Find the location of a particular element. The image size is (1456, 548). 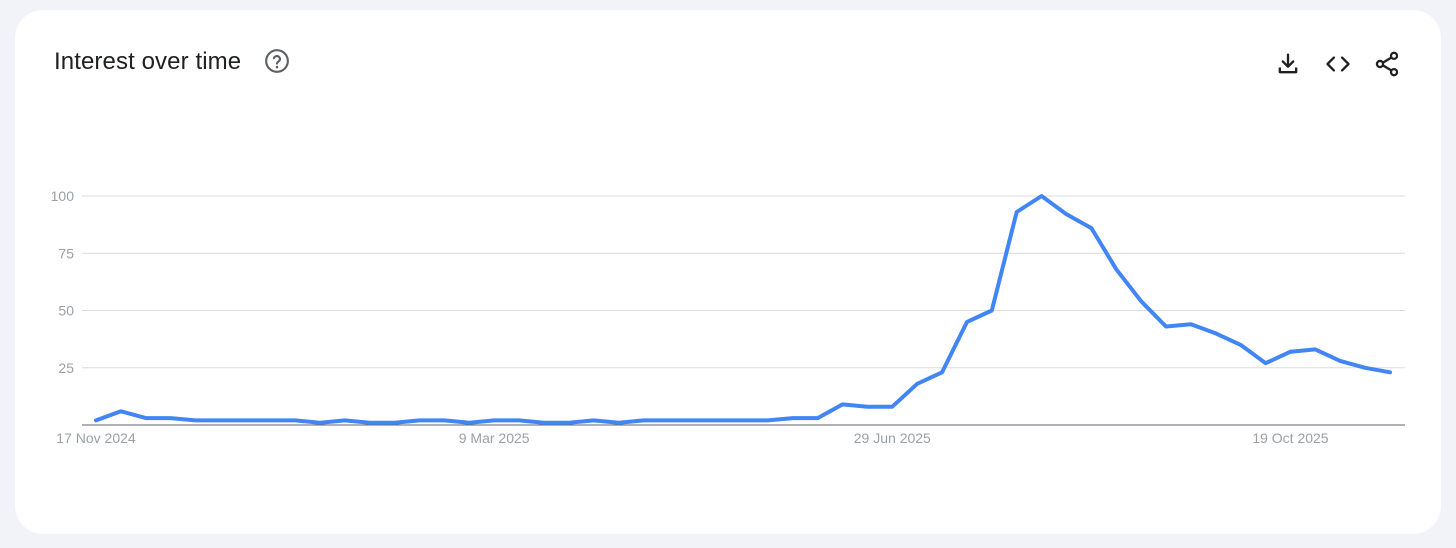

y-tick-label: 50 is located at coordinates (66, 311).